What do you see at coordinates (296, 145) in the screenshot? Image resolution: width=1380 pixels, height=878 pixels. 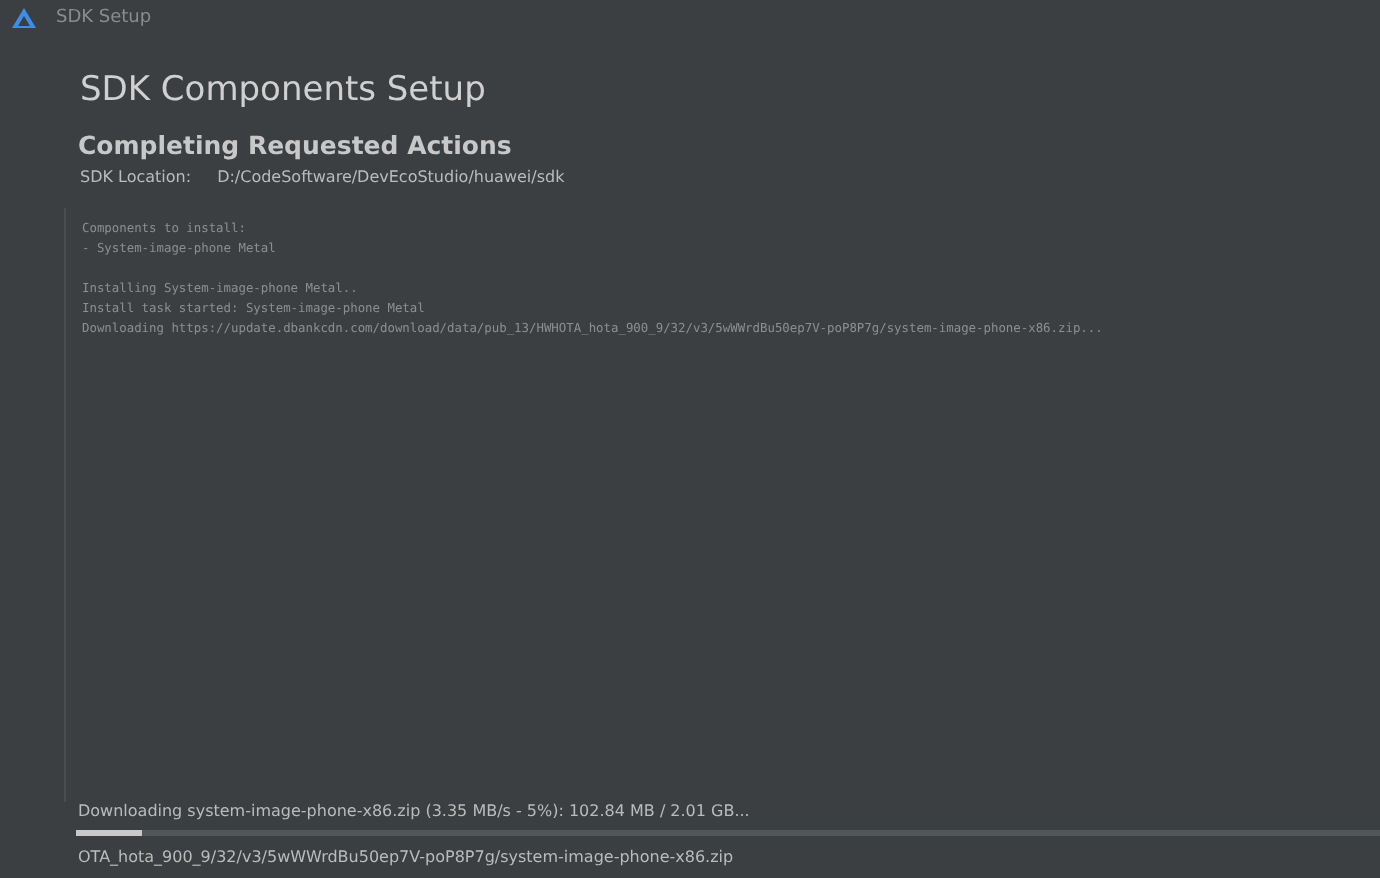 I see `section-heading: Completing Requested Actions` at bounding box center [296, 145].